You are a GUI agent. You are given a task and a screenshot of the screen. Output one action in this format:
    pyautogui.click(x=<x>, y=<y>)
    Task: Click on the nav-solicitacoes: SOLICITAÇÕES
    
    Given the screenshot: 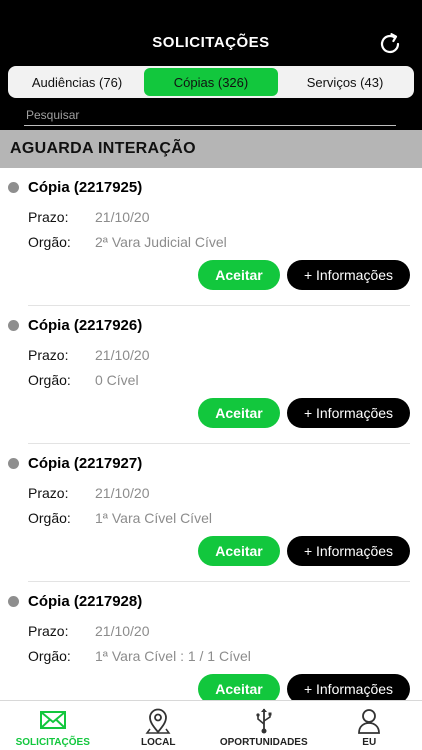 What is the action you would take?
    pyautogui.click(x=53, y=725)
    